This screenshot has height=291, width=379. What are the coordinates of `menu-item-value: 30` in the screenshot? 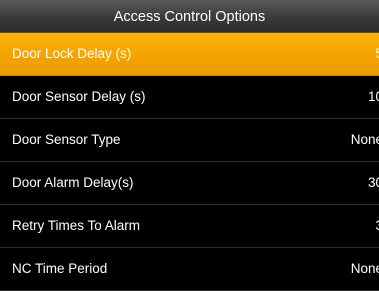 It's located at (373, 182).